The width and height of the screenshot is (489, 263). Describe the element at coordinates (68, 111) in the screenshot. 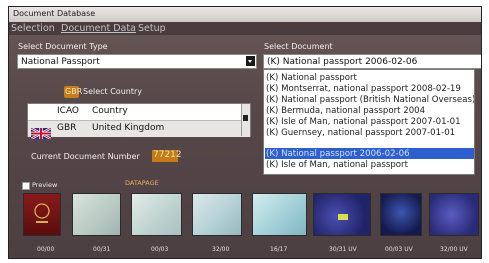

I see `col-icao: ICAO` at that location.